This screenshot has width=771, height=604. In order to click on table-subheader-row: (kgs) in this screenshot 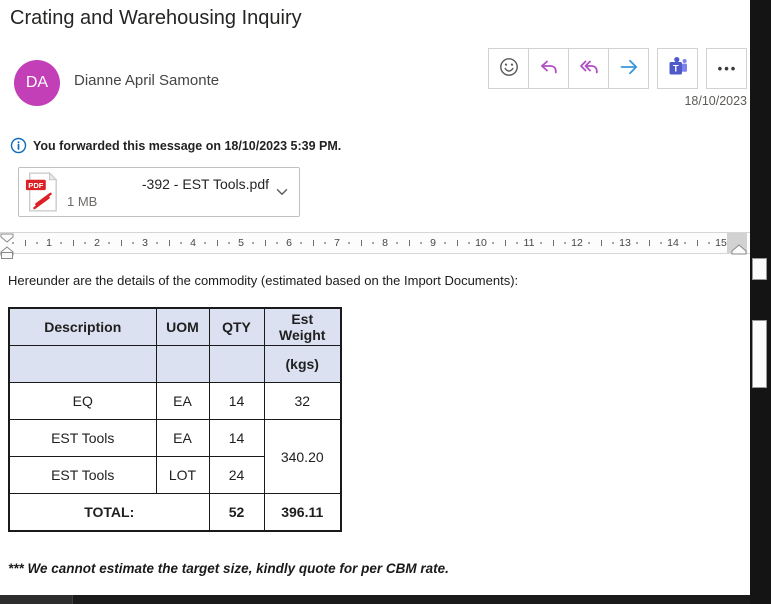, I will do `click(175, 364)`.